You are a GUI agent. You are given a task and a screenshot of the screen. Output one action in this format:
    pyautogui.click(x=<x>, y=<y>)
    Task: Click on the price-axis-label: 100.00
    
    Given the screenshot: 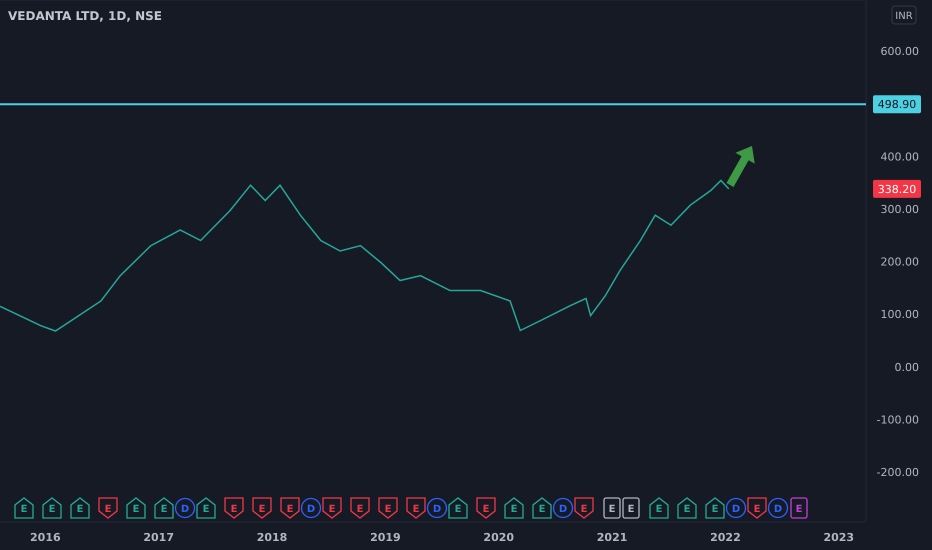 What is the action you would take?
    pyautogui.click(x=899, y=315)
    